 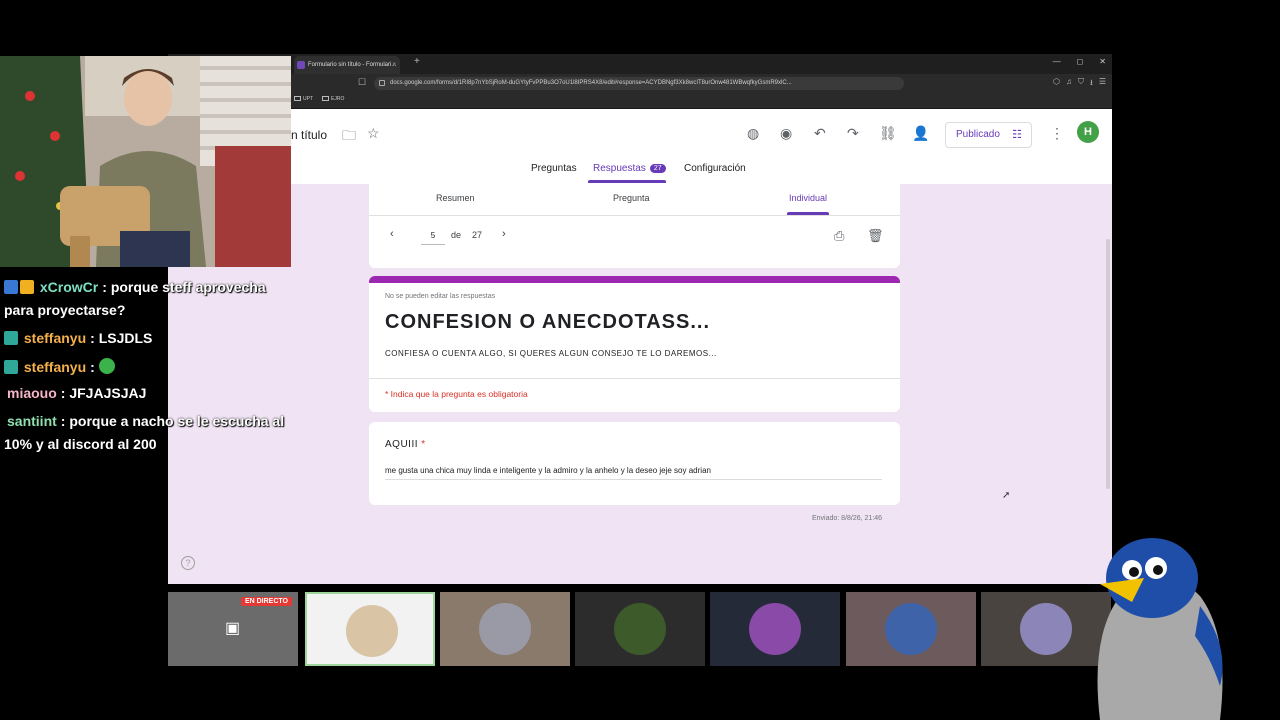 I want to click on menu-icon: ☰, so click(x=1102, y=84).